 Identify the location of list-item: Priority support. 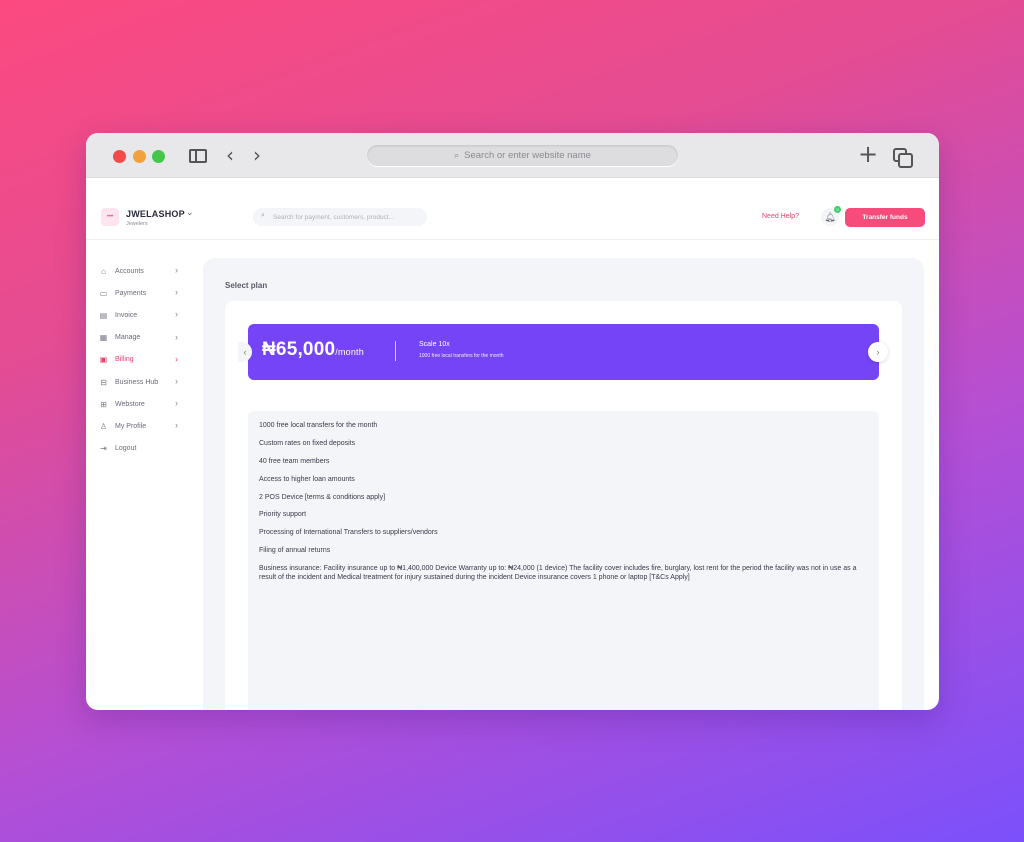
(283, 515).